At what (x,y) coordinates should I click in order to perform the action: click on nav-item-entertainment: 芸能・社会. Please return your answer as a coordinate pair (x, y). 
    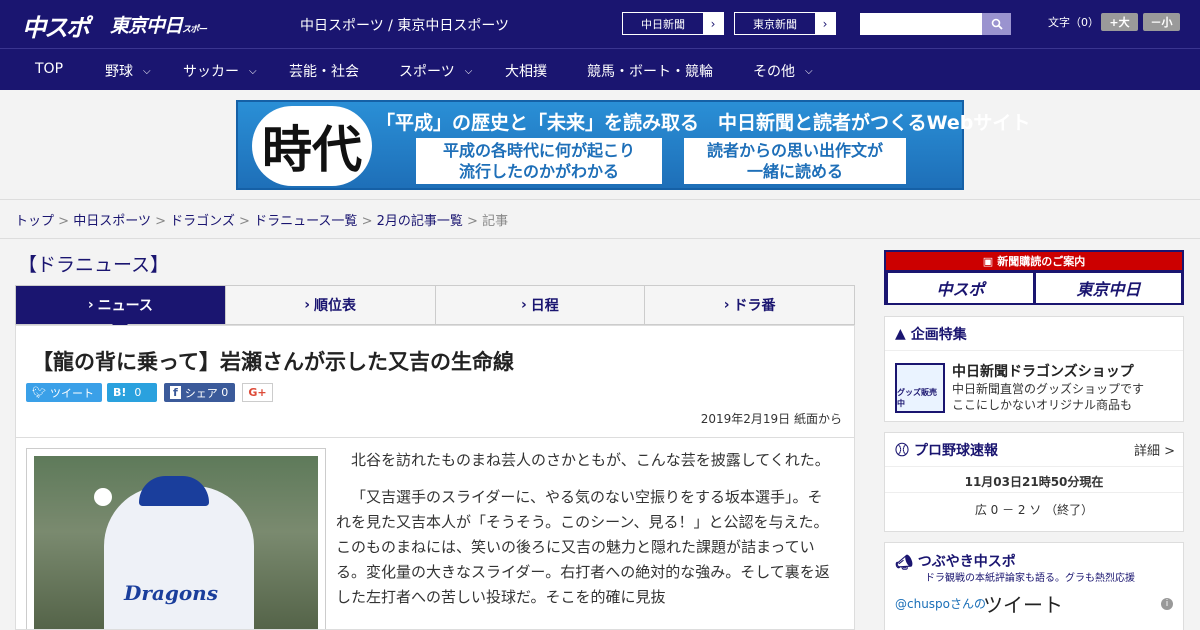
    Looking at the image, I should click on (324, 71).